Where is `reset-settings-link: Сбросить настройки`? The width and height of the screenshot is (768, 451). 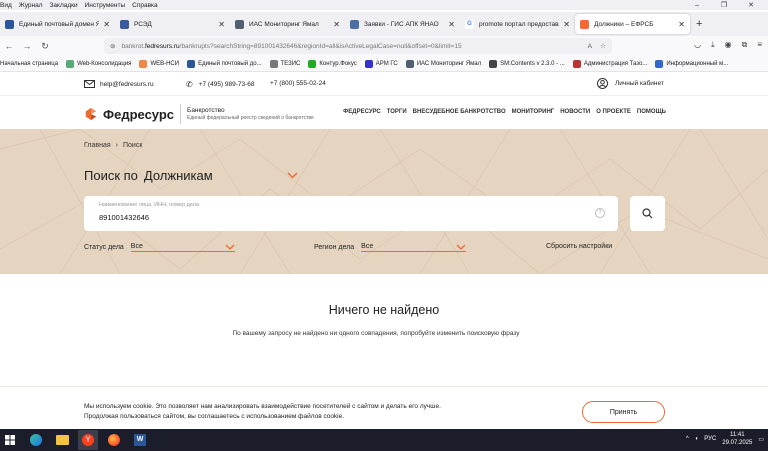 reset-settings-link: Сбросить настройки is located at coordinates (579, 246).